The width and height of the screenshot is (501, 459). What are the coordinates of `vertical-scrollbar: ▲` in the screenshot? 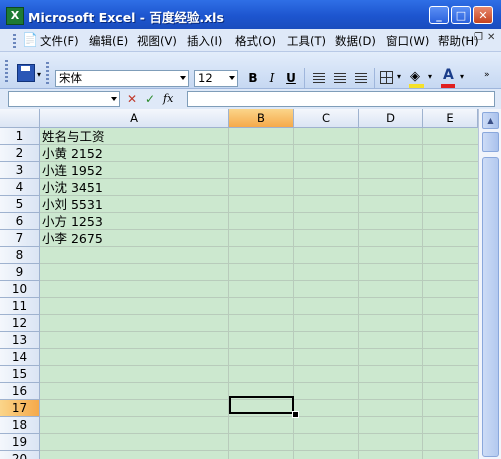 It's located at (489, 284).